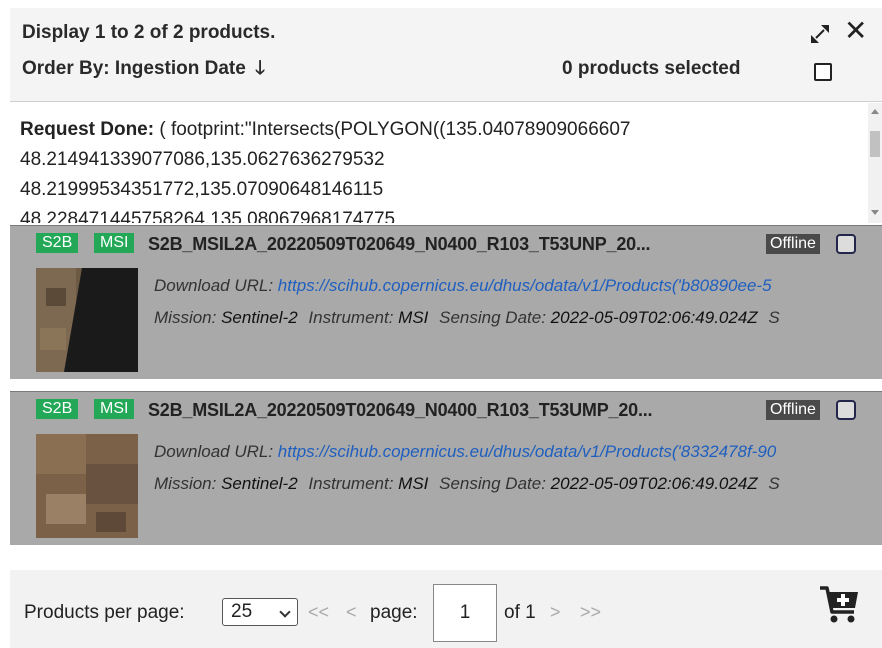 The height and width of the screenshot is (648, 882). Describe the element at coordinates (875, 163) in the screenshot. I see `request-scrollbar` at that location.